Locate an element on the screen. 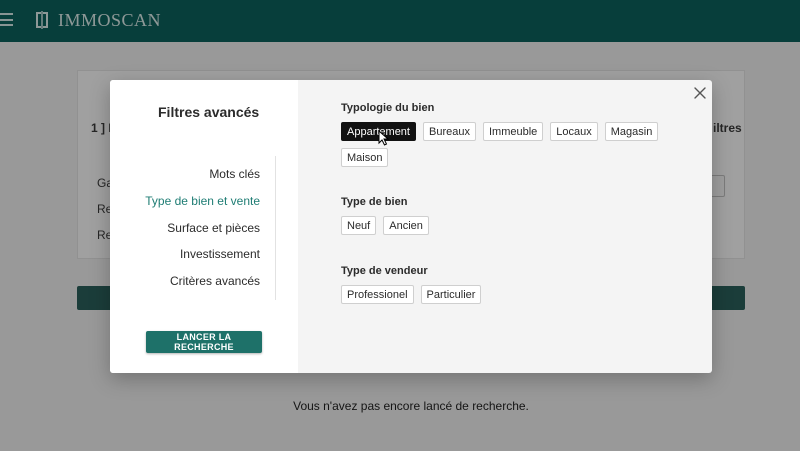 This screenshot has width=800, height=451. chip-bureaux: Bureaux is located at coordinates (449, 131).